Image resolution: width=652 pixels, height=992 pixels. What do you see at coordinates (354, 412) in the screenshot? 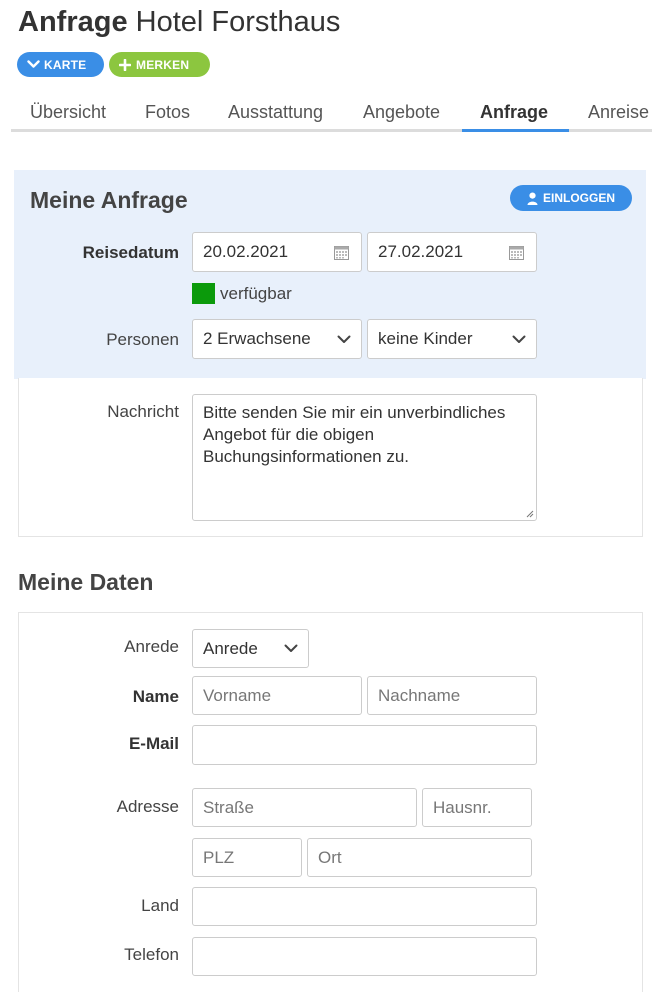
I see `message-line: Bitte senden Sie mir ein unverbindliches` at bounding box center [354, 412].